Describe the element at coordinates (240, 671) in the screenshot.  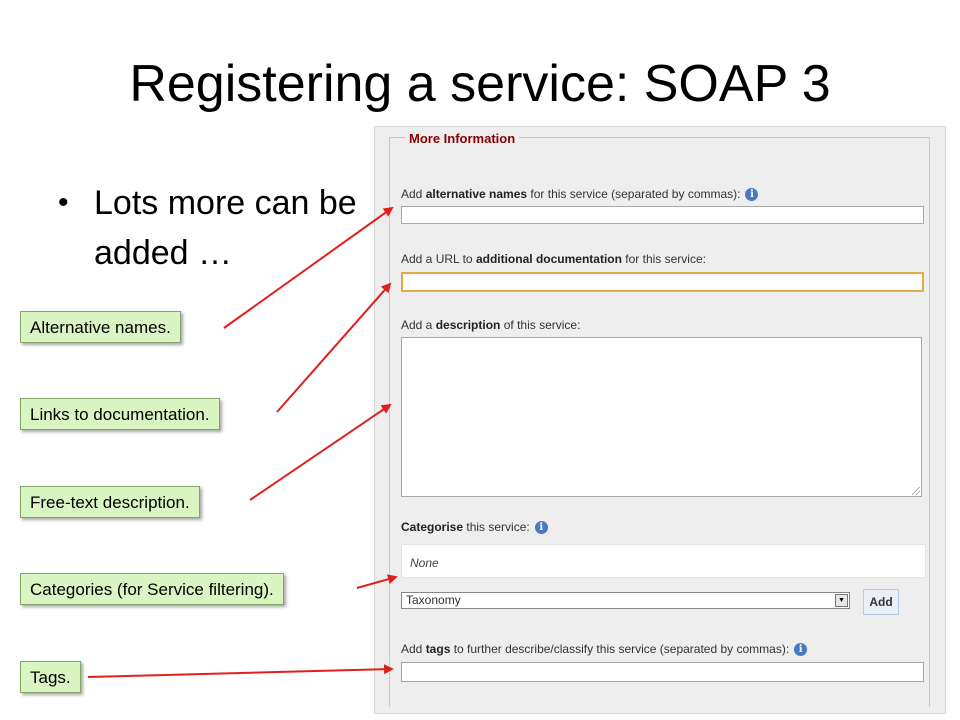
I see `arrow-tags` at that location.